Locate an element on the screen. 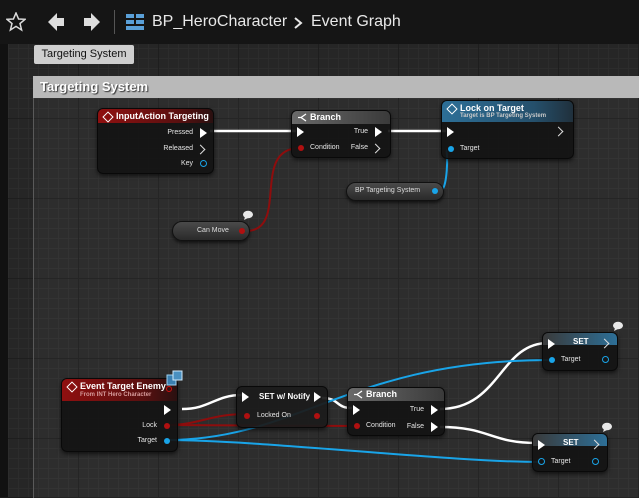 Image resolution: width=639 pixels, height=498 pixels. variable-can-move: Can Move is located at coordinates (211, 231).